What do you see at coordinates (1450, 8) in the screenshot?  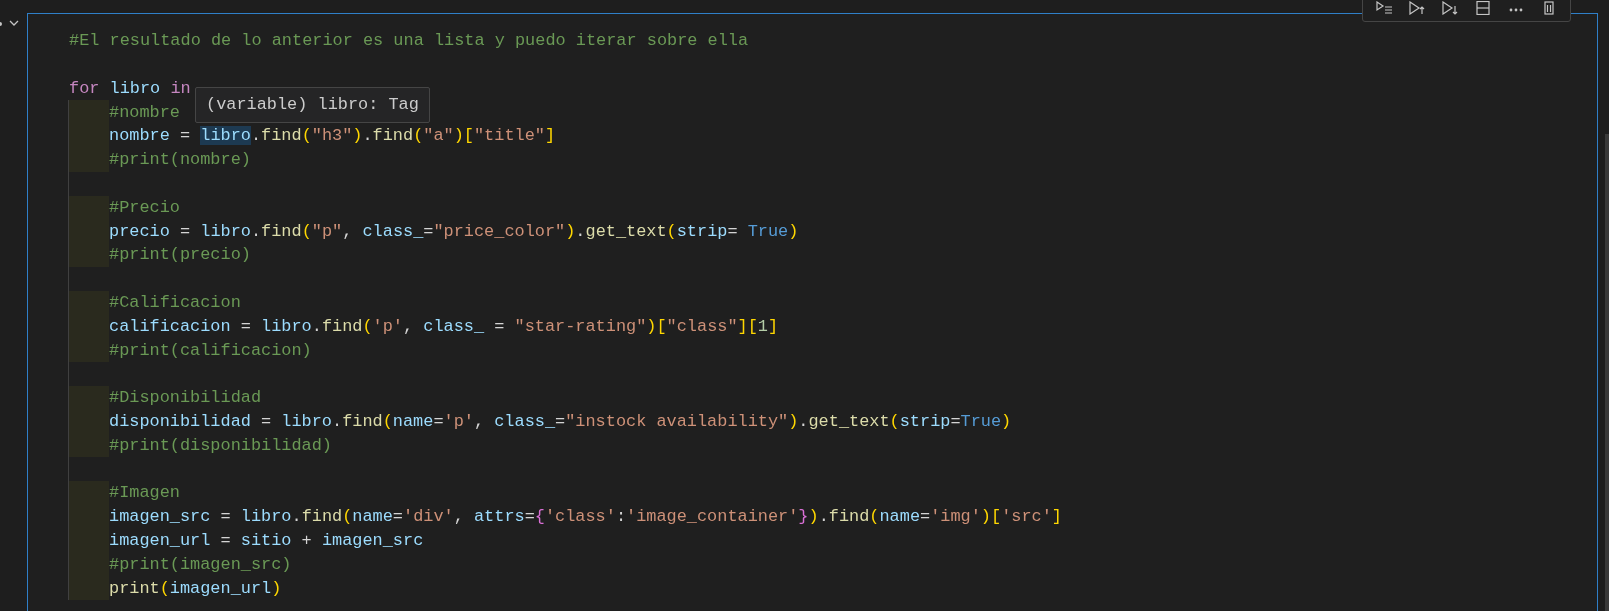 I see `run-below-icon` at bounding box center [1450, 8].